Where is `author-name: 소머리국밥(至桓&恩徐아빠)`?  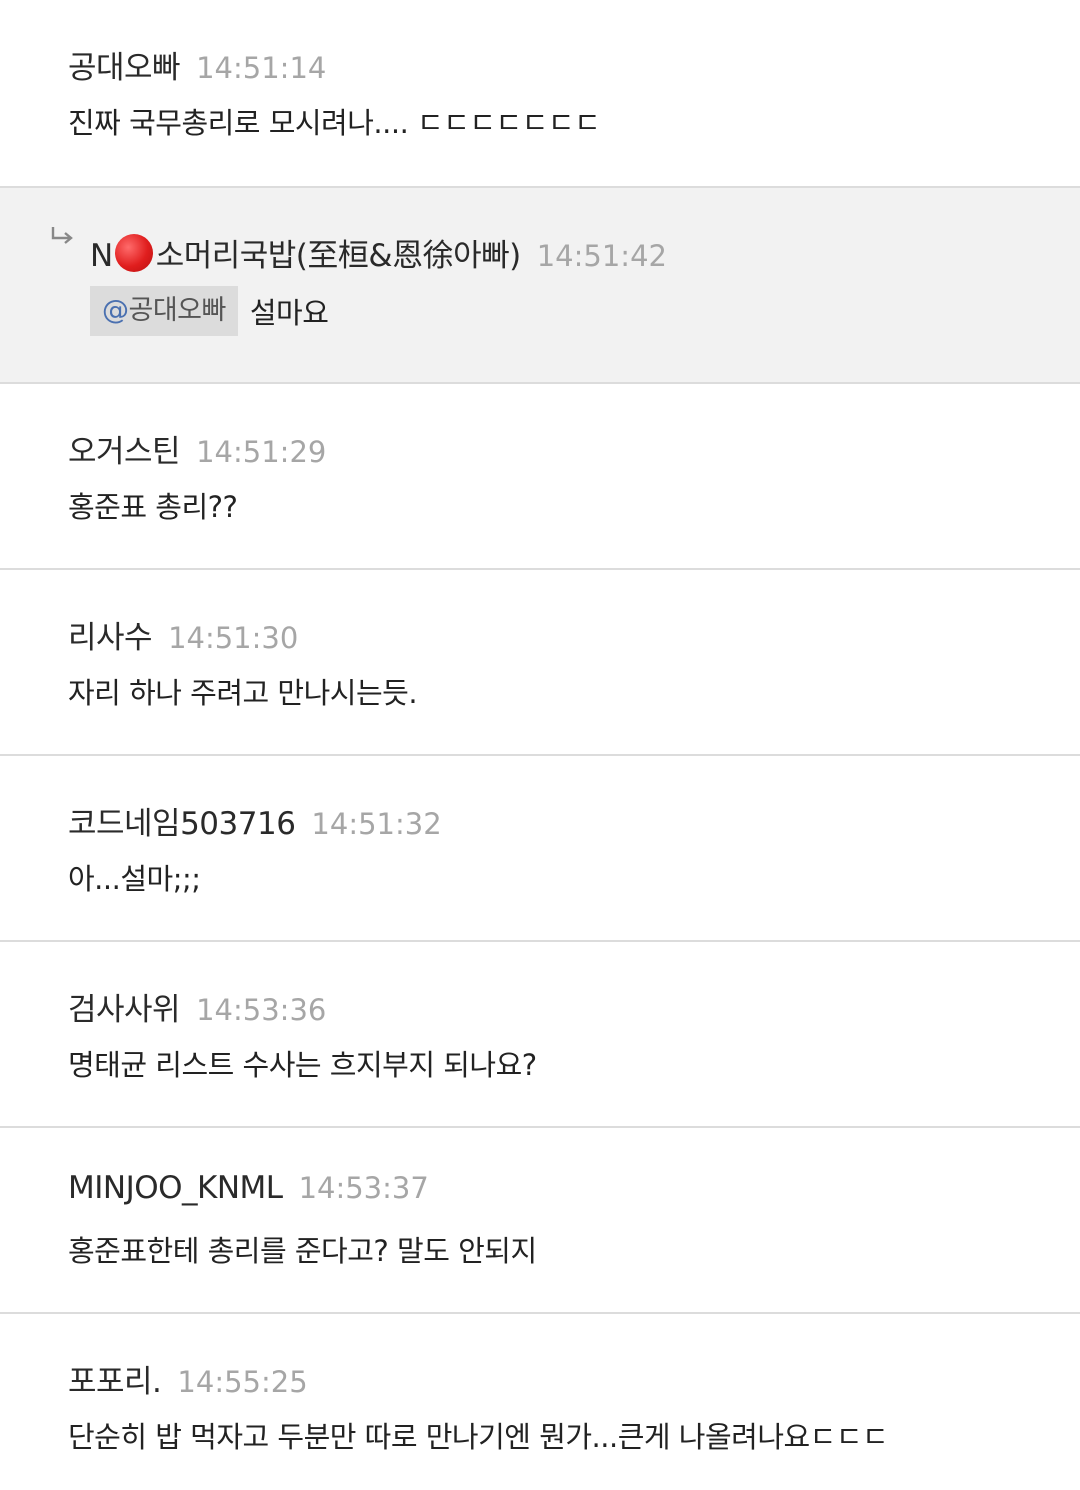
author-name: 소머리국밥(至桓&恩徐아빠) is located at coordinates (338, 256).